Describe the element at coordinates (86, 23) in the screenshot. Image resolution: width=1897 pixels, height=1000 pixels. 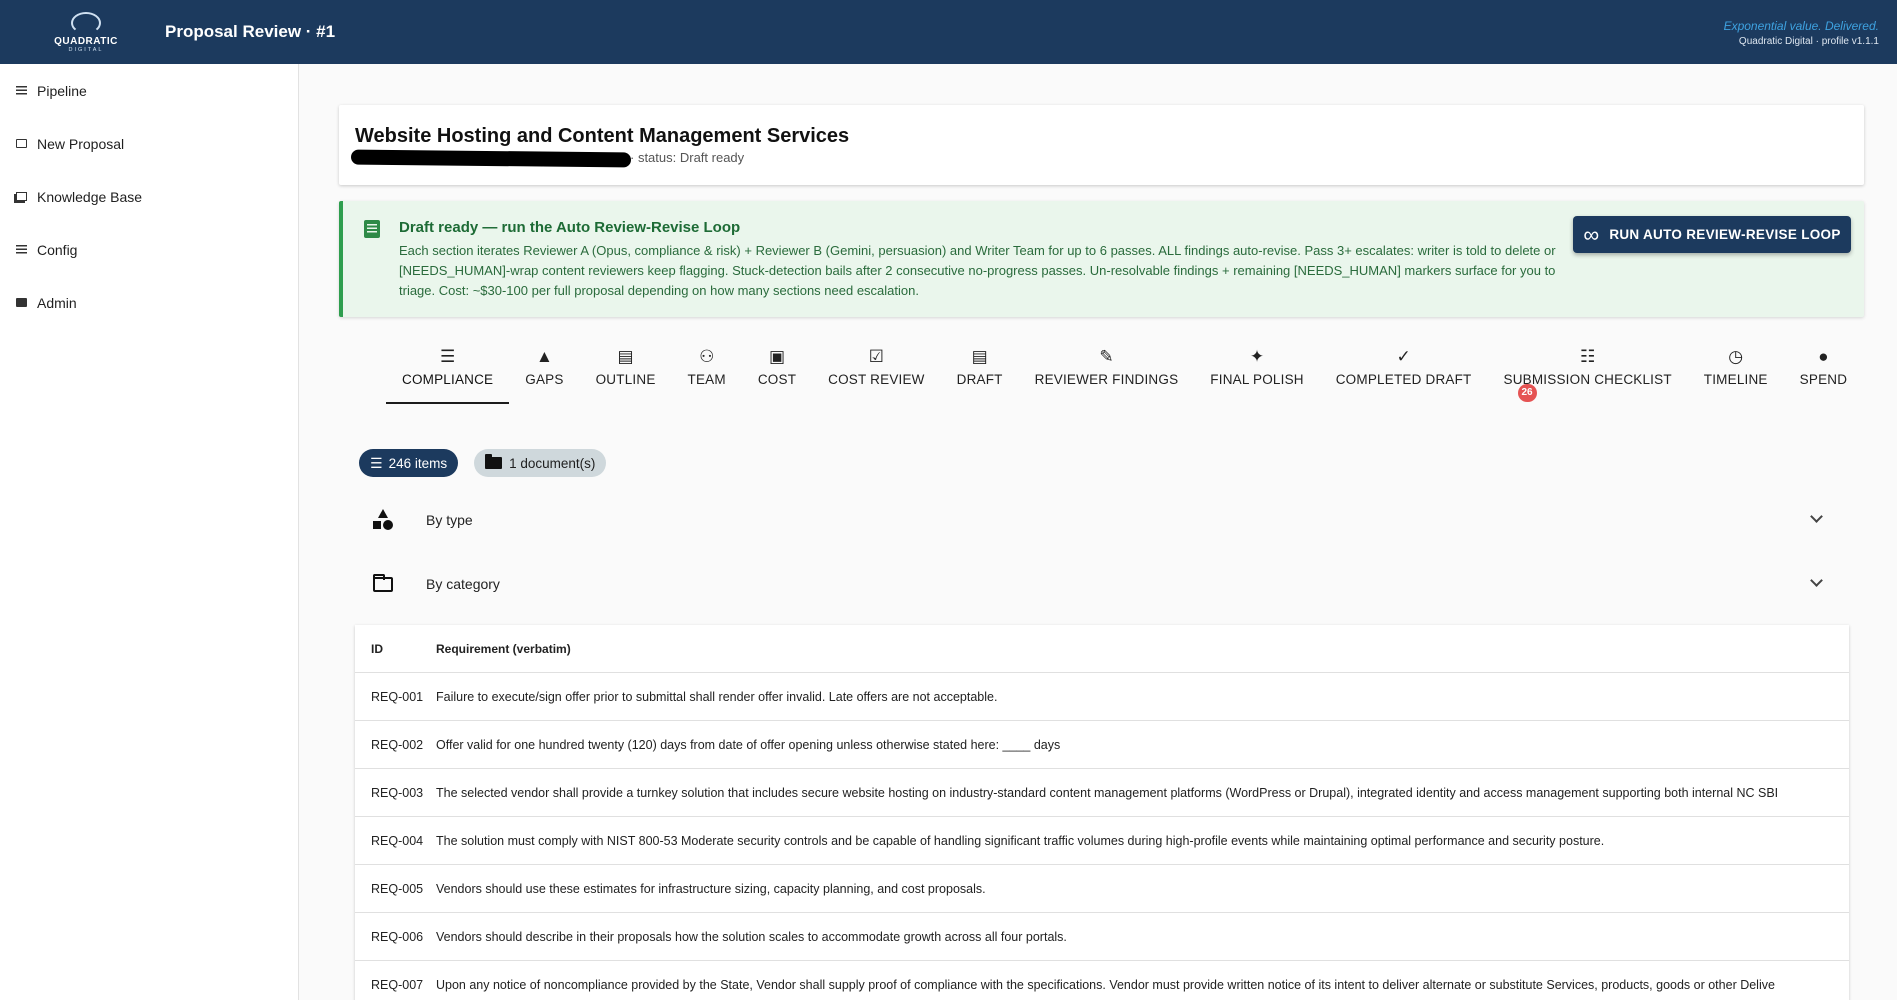
I see `logo-ring-icon` at that location.